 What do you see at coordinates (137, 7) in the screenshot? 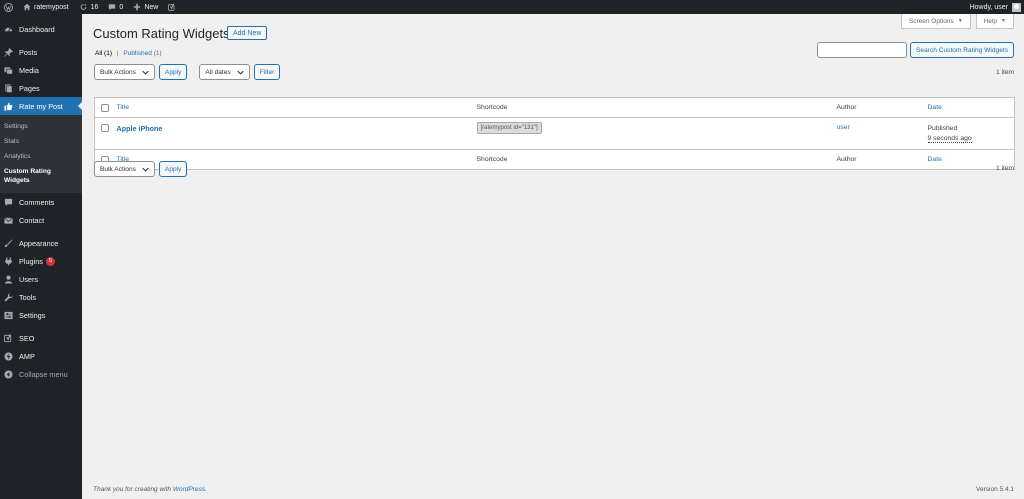
I see `plus-icon` at bounding box center [137, 7].